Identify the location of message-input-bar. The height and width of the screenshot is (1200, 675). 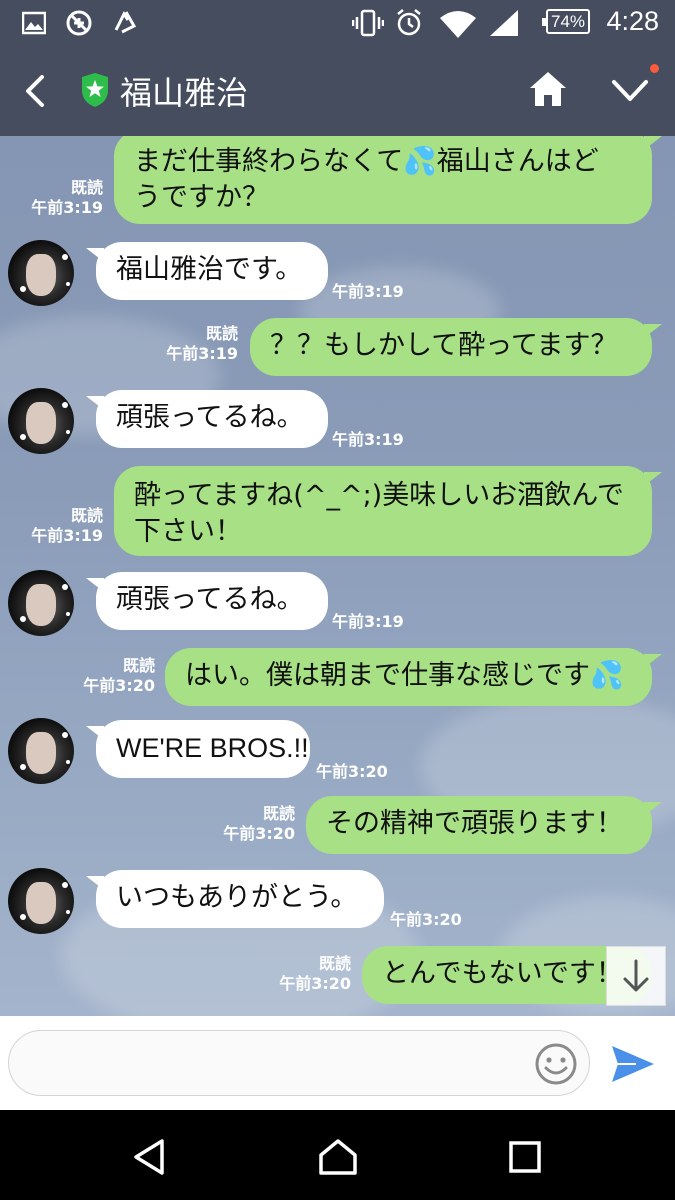
(337, 1063).